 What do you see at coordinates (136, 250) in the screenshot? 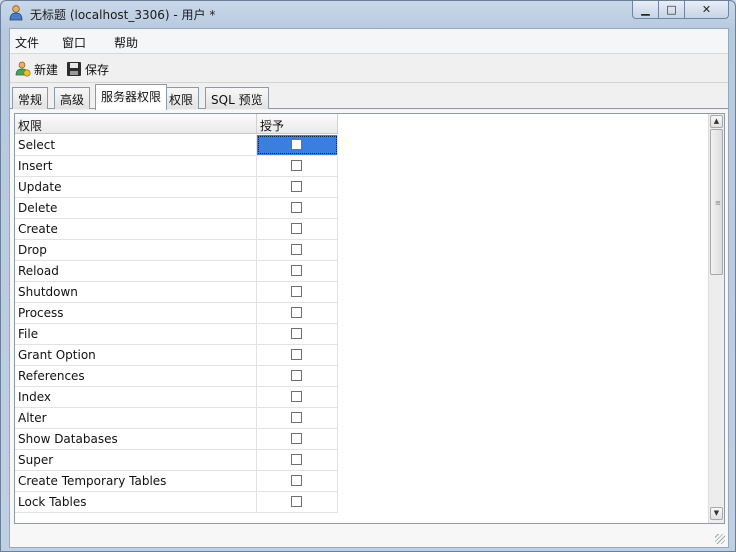
I see `privilege-name-cell: Drop` at bounding box center [136, 250].